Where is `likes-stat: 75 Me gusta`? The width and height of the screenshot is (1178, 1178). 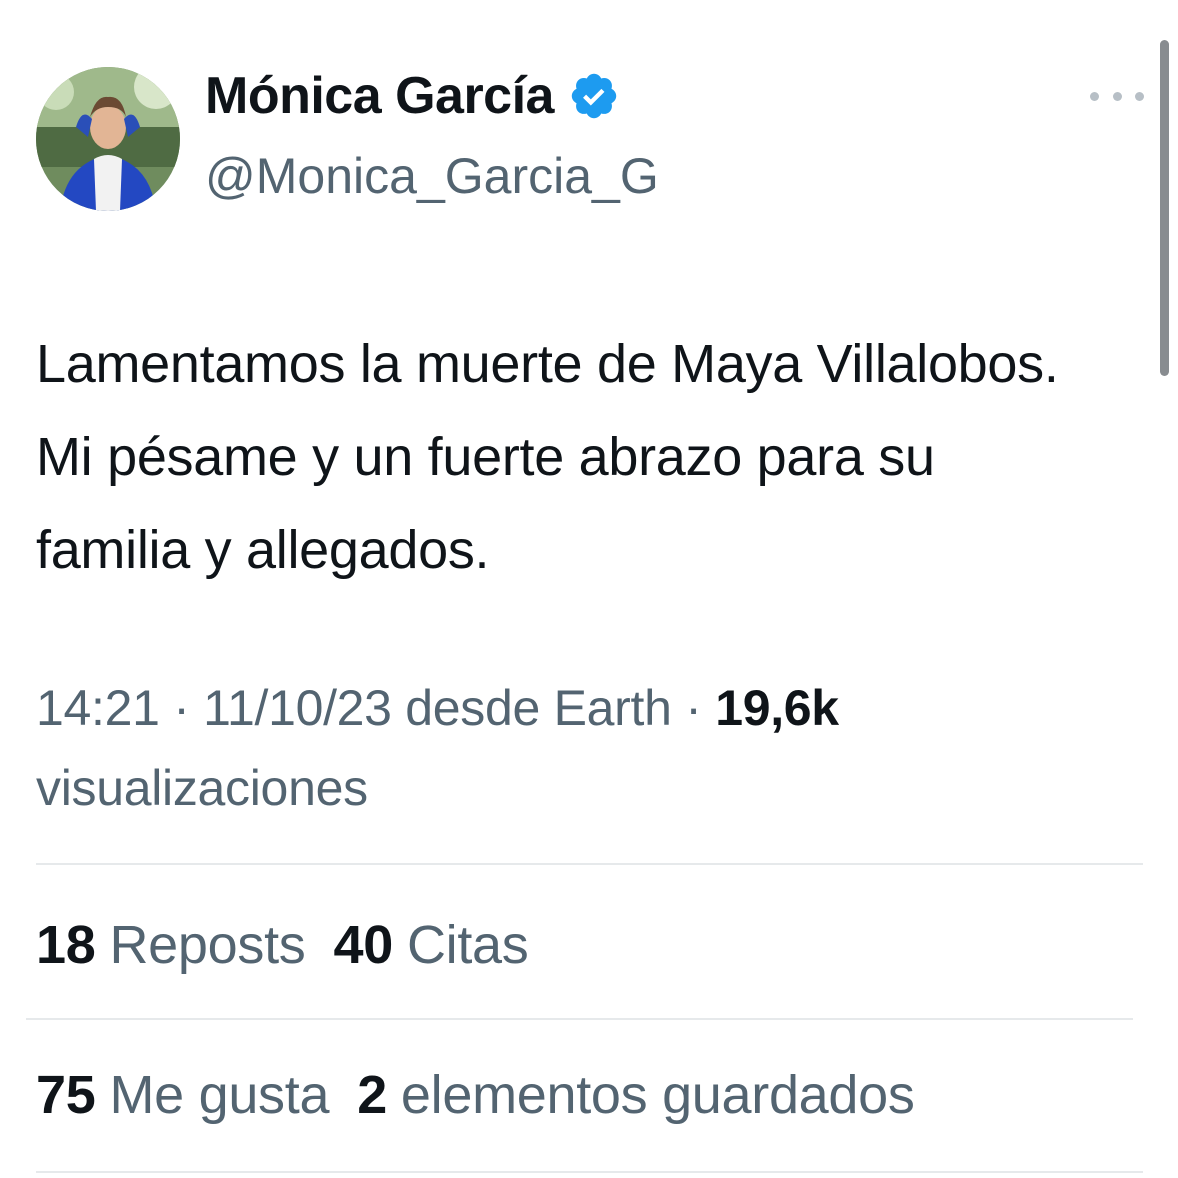
likes-stat: 75 Me gusta is located at coordinates (182, 1095).